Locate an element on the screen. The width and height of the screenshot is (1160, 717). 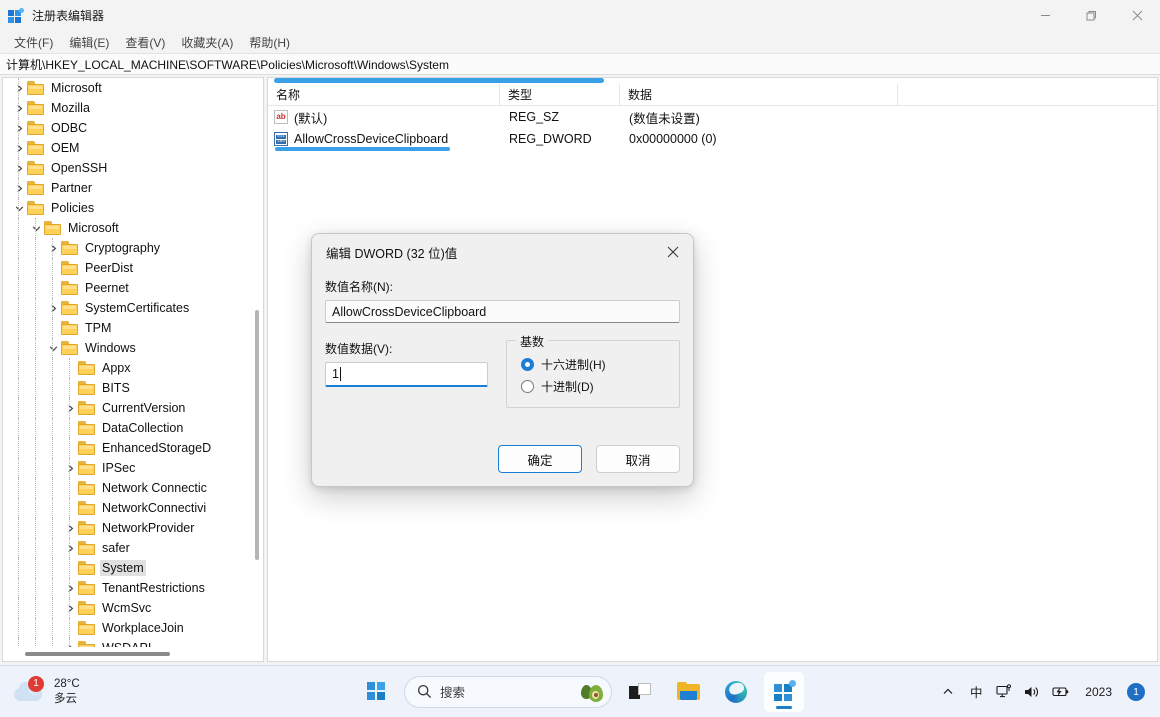
restore-button is located at coordinates (1091, 15).